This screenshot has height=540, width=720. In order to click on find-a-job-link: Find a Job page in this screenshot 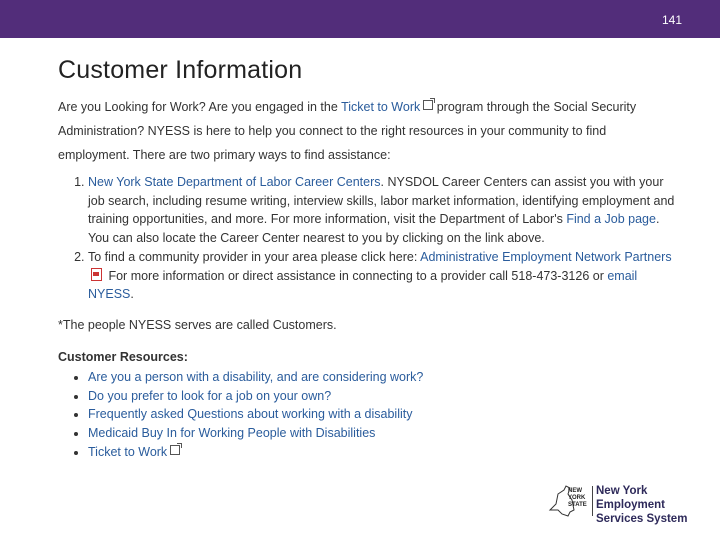, I will do `click(611, 219)`.